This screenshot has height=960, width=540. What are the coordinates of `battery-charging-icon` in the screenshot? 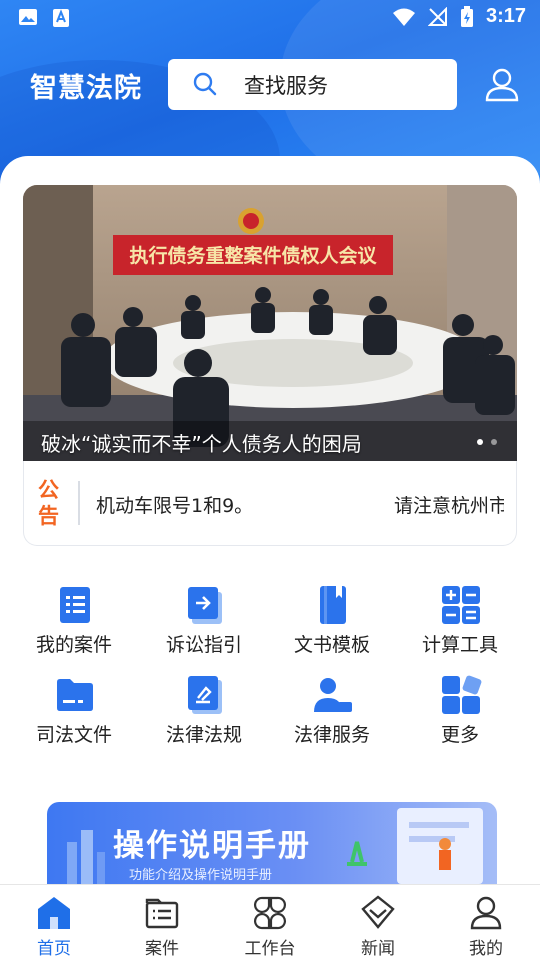 It's located at (466, 16).